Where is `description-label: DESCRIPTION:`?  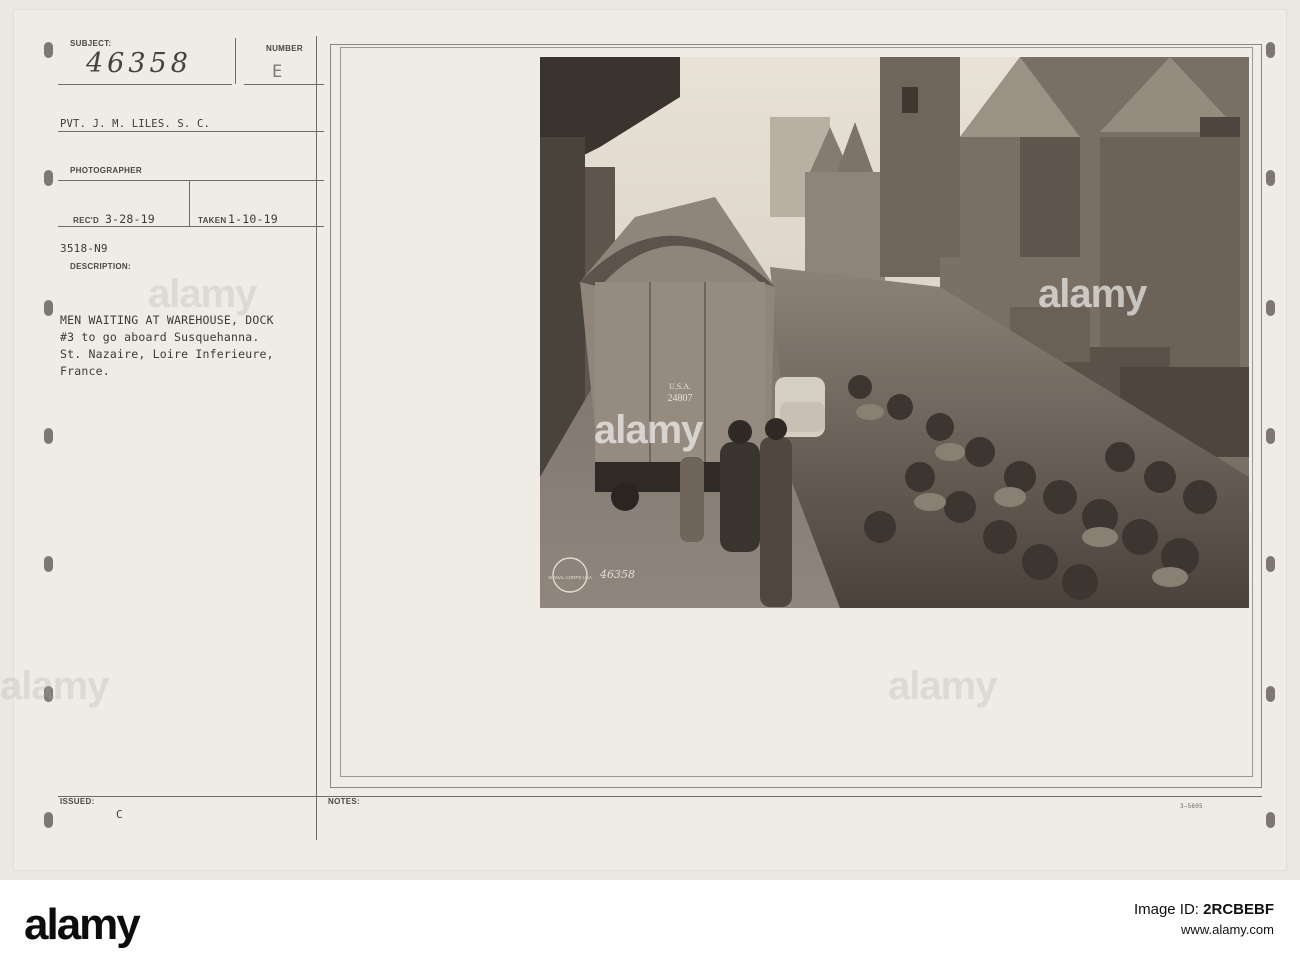
description-label: DESCRIPTION: is located at coordinates (100, 266).